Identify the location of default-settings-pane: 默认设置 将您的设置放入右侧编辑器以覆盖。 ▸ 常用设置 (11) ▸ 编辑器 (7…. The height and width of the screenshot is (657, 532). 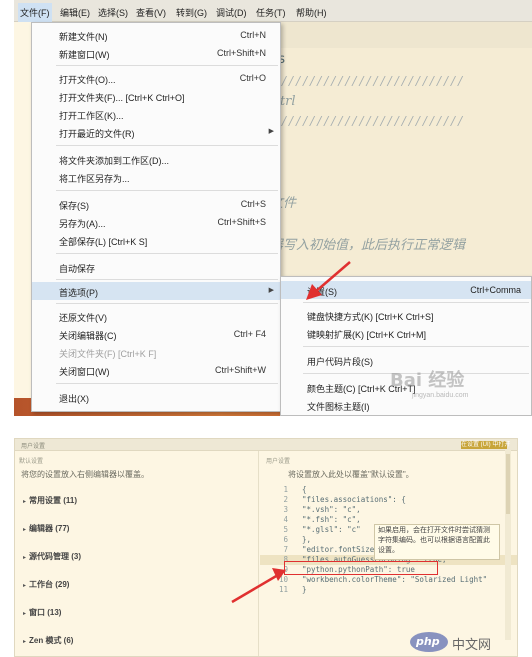
(137, 553).